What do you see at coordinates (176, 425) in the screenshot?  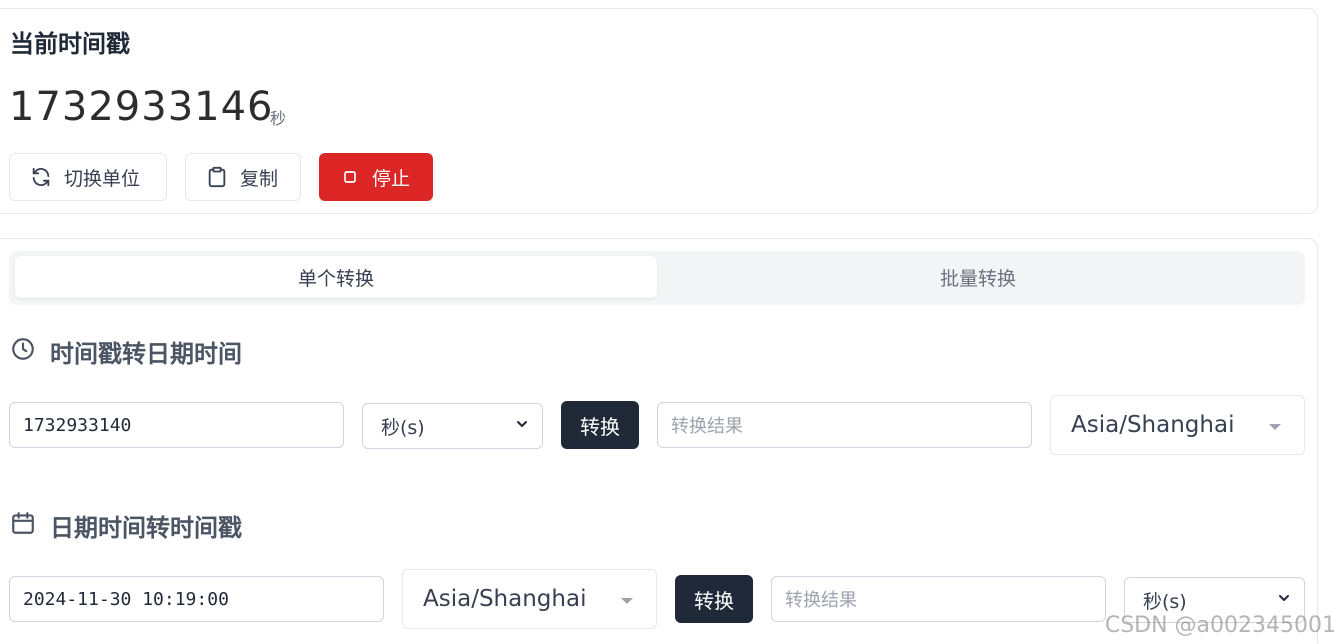 I see `timestamp-input: 1732933140` at bounding box center [176, 425].